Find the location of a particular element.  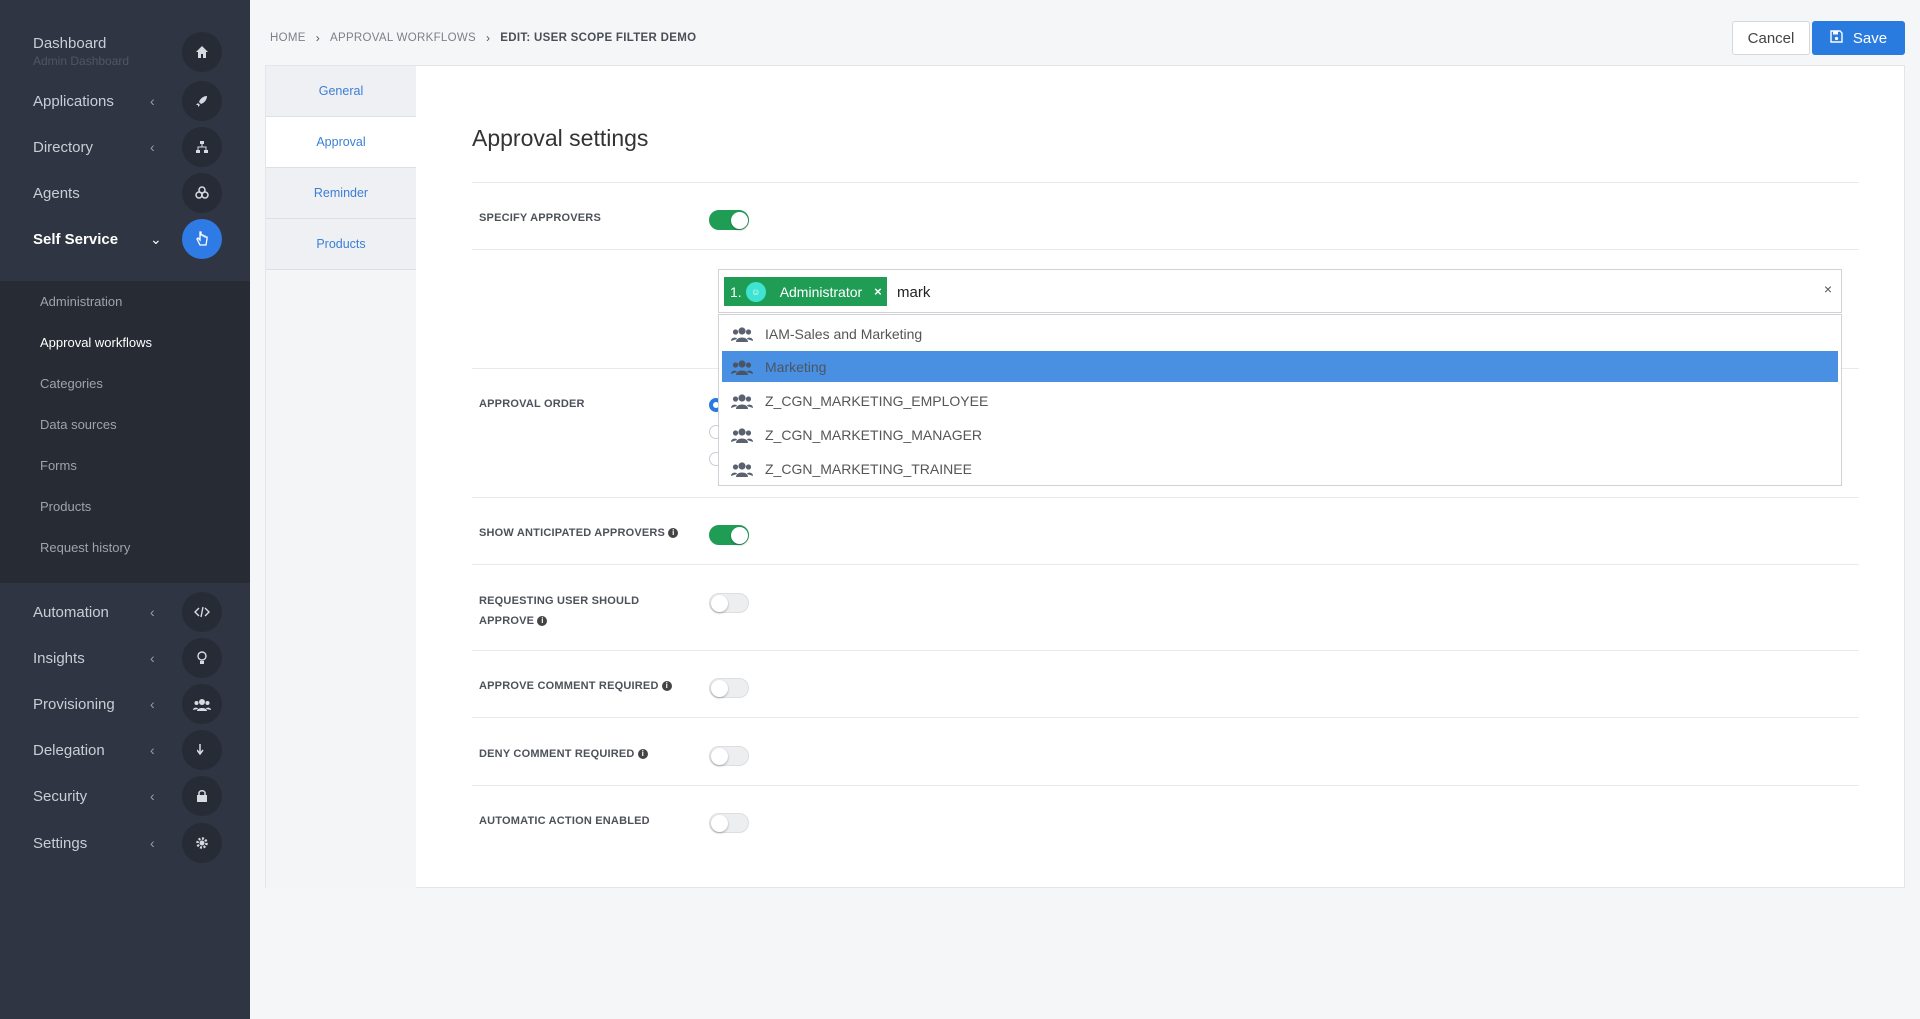

sidebar-item-self-service: Self Service ⌄ is located at coordinates (125, 239).